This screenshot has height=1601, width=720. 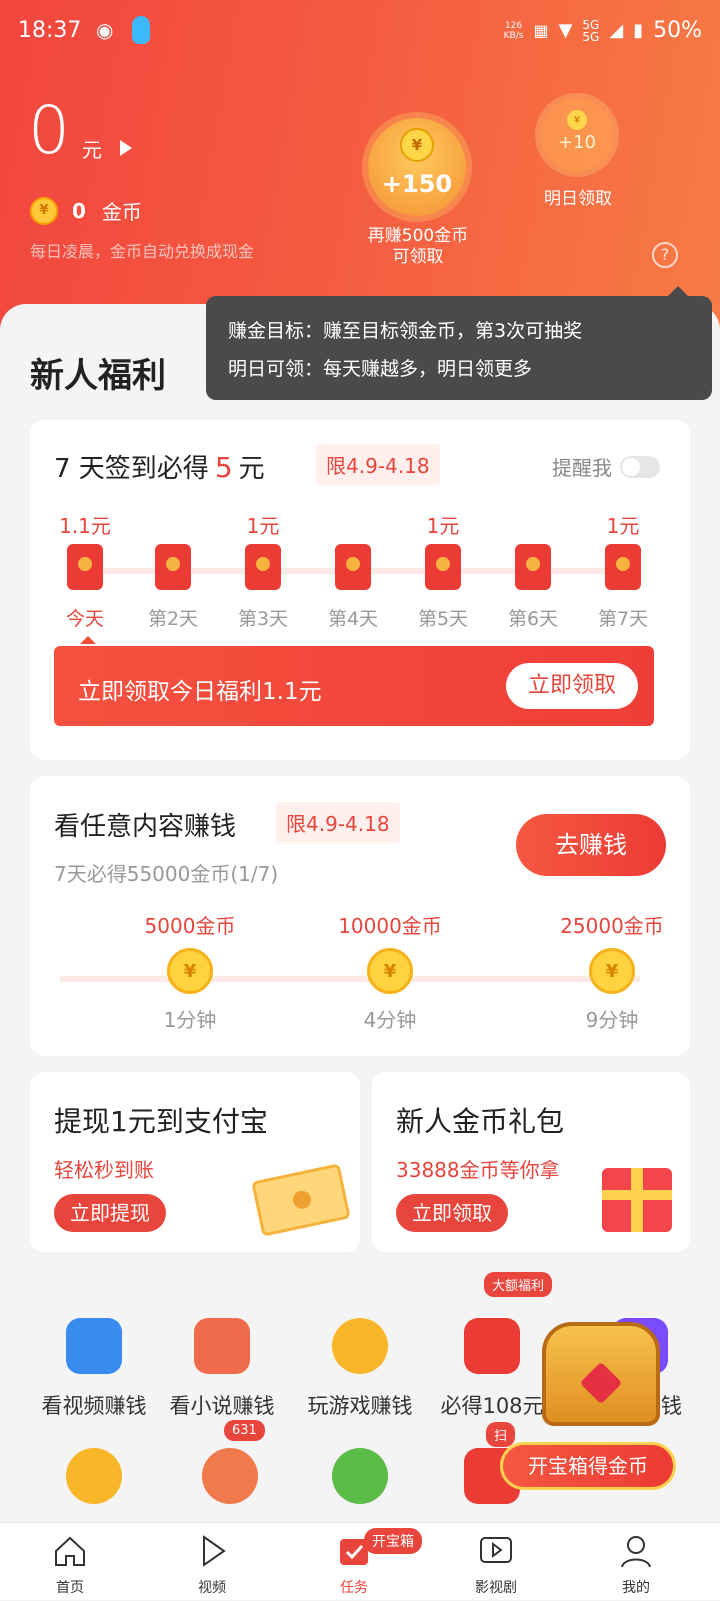 What do you see at coordinates (616, 30) in the screenshot?
I see `signal-icon: ◢` at bounding box center [616, 30].